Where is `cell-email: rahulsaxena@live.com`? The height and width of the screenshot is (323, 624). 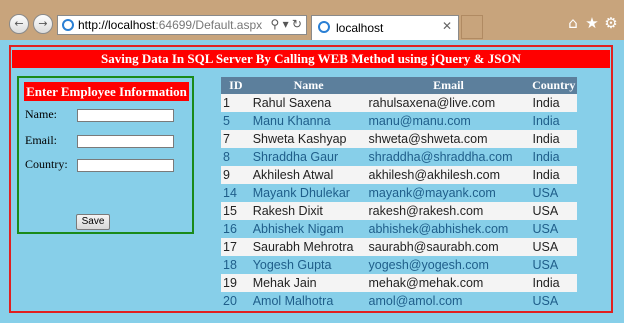
cell-email: rahulsaxena@live.com is located at coordinates (448, 103).